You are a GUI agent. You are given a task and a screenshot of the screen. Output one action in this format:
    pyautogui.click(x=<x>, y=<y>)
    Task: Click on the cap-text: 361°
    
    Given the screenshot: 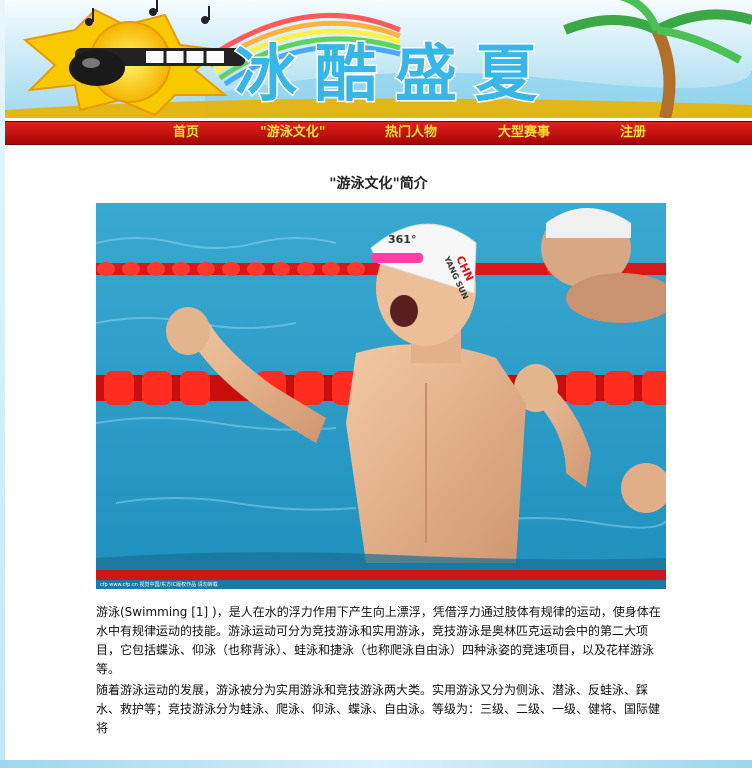 What is the action you would take?
    pyautogui.click(x=402, y=239)
    